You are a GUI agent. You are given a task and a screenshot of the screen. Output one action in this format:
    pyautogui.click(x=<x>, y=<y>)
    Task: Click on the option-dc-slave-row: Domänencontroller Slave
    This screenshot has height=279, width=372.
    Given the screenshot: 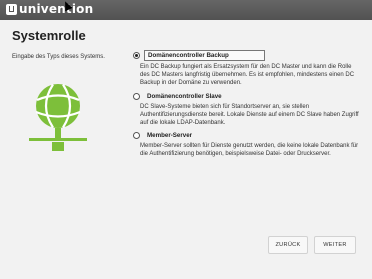 What is the action you would take?
    pyautogui.click(x=247, y=96)
    